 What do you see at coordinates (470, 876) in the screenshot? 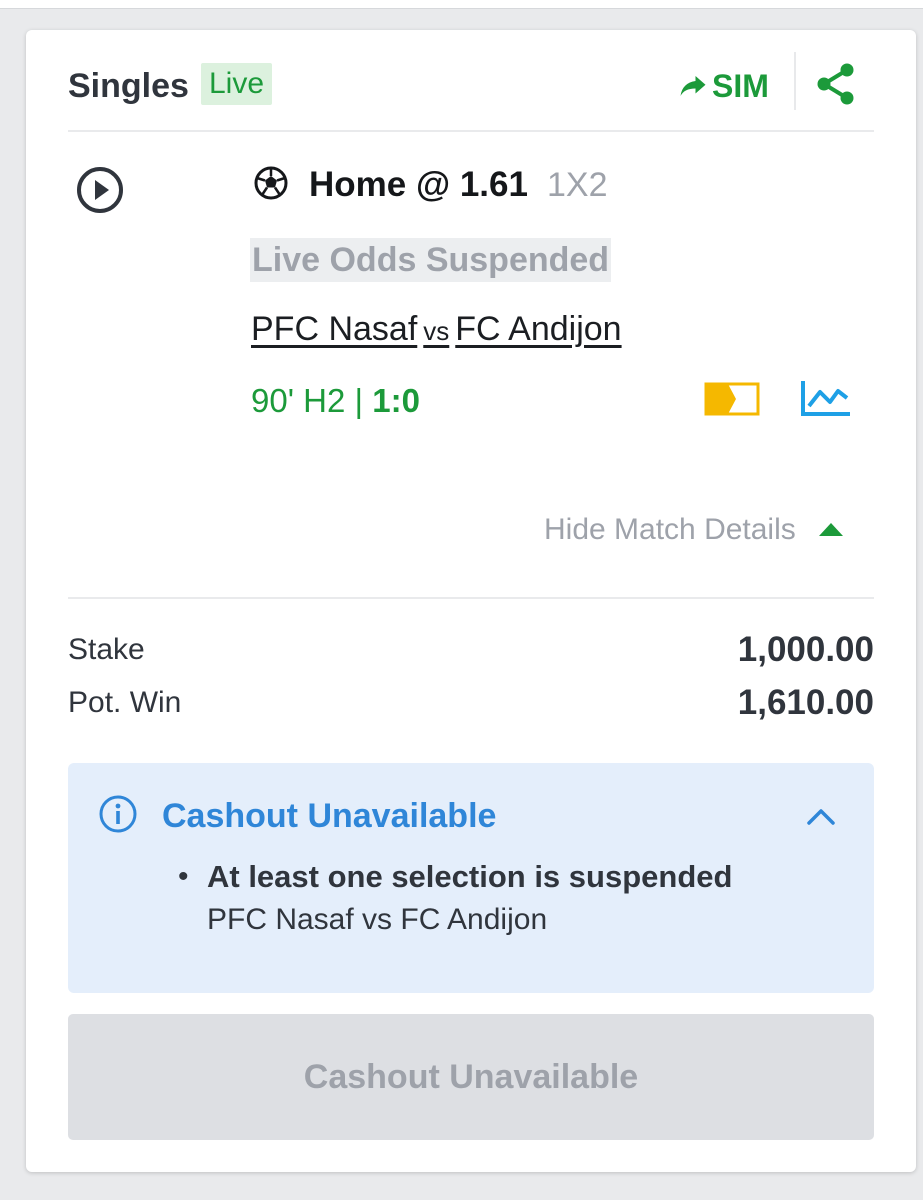
I see `cashout-reason: At least one selection is suspended` at bounding box center [470, 876].